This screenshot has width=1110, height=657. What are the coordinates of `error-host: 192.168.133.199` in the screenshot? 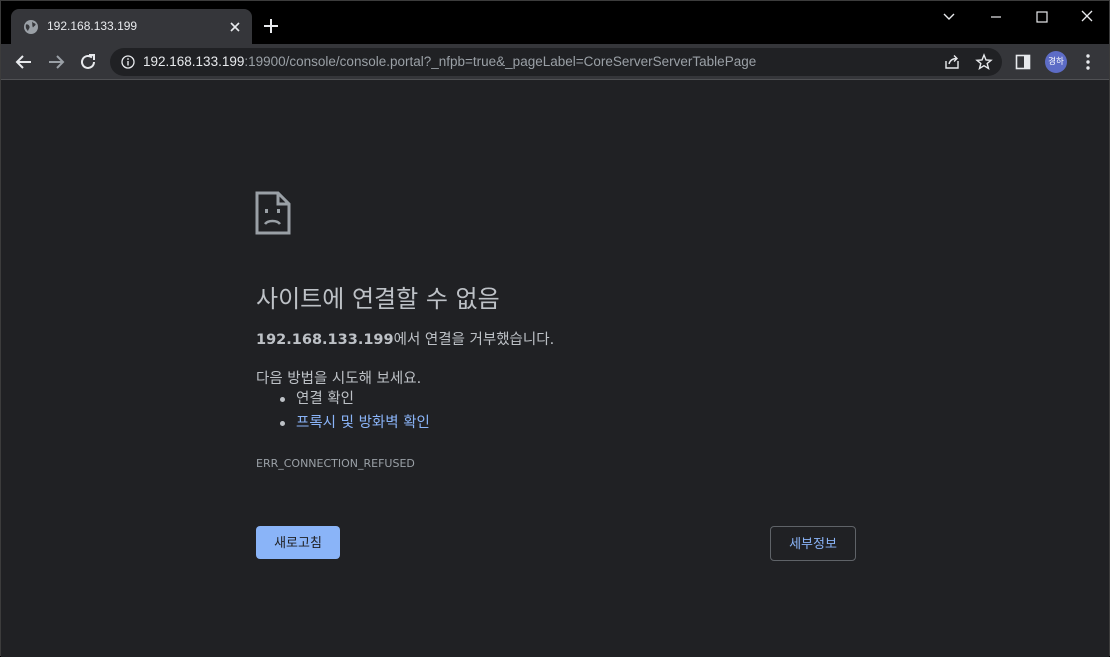 It's located at (325, 340).